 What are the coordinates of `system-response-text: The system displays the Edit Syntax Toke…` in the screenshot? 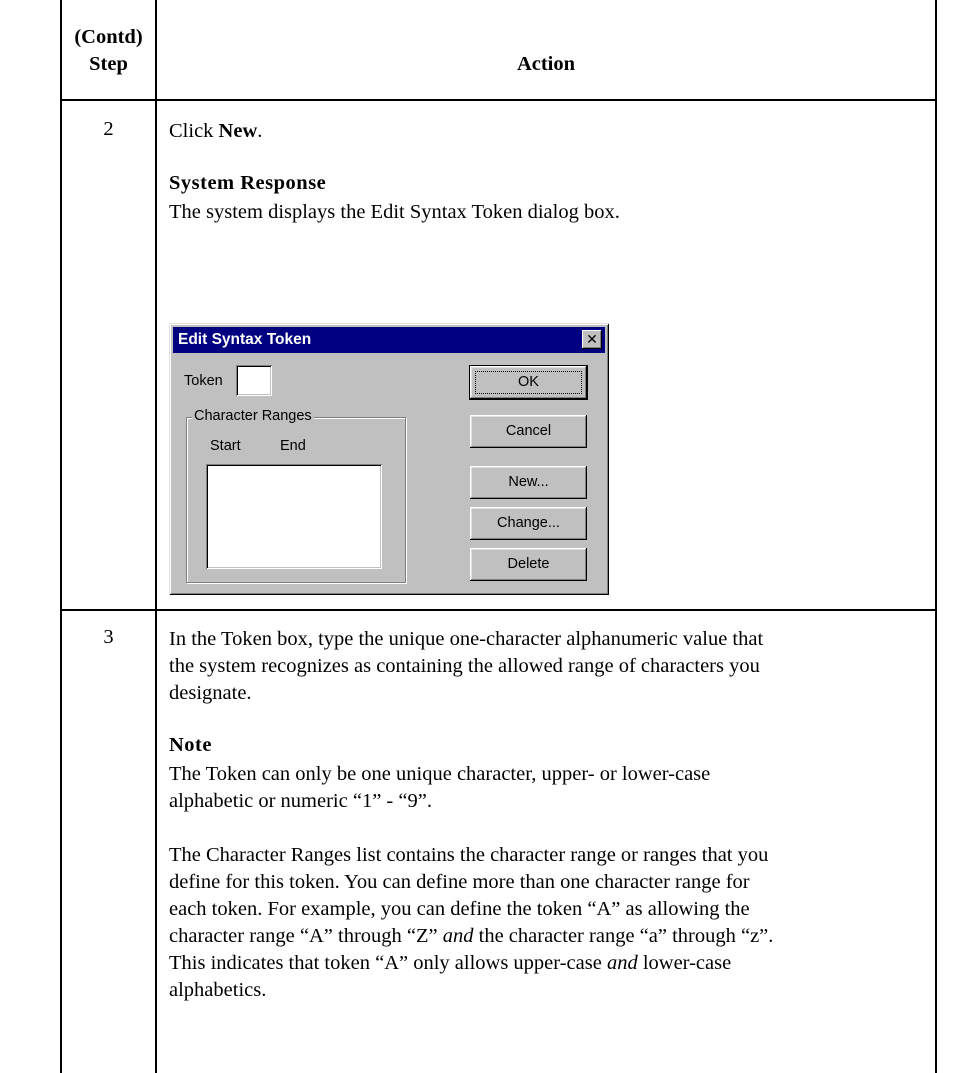 It's located at (394, 212).